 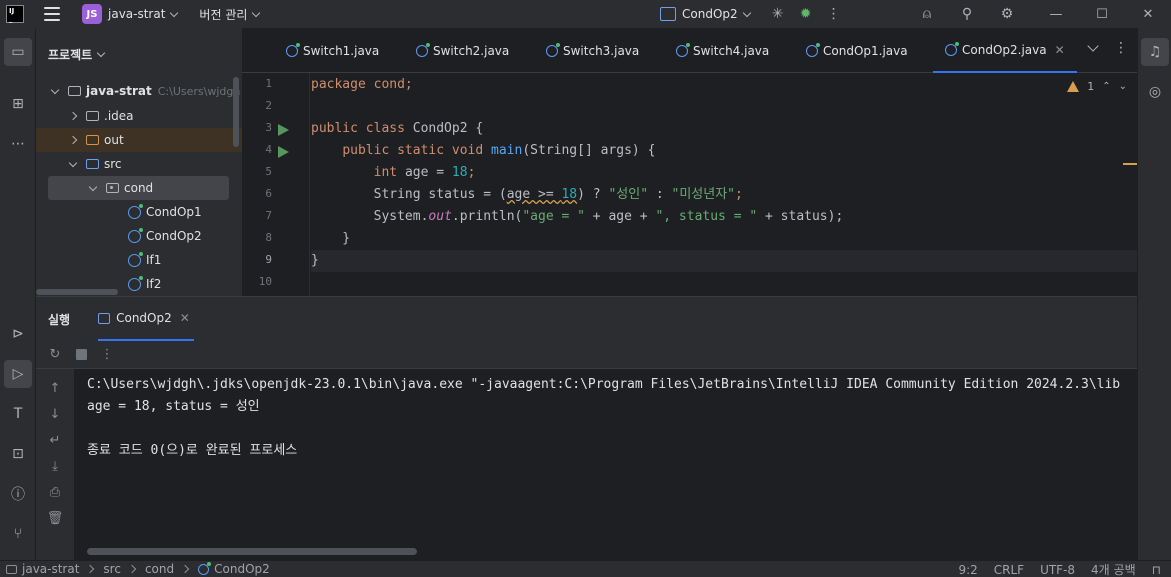 I want to click on indent-setting: 4개 공백, so click(x=1113, y=569).